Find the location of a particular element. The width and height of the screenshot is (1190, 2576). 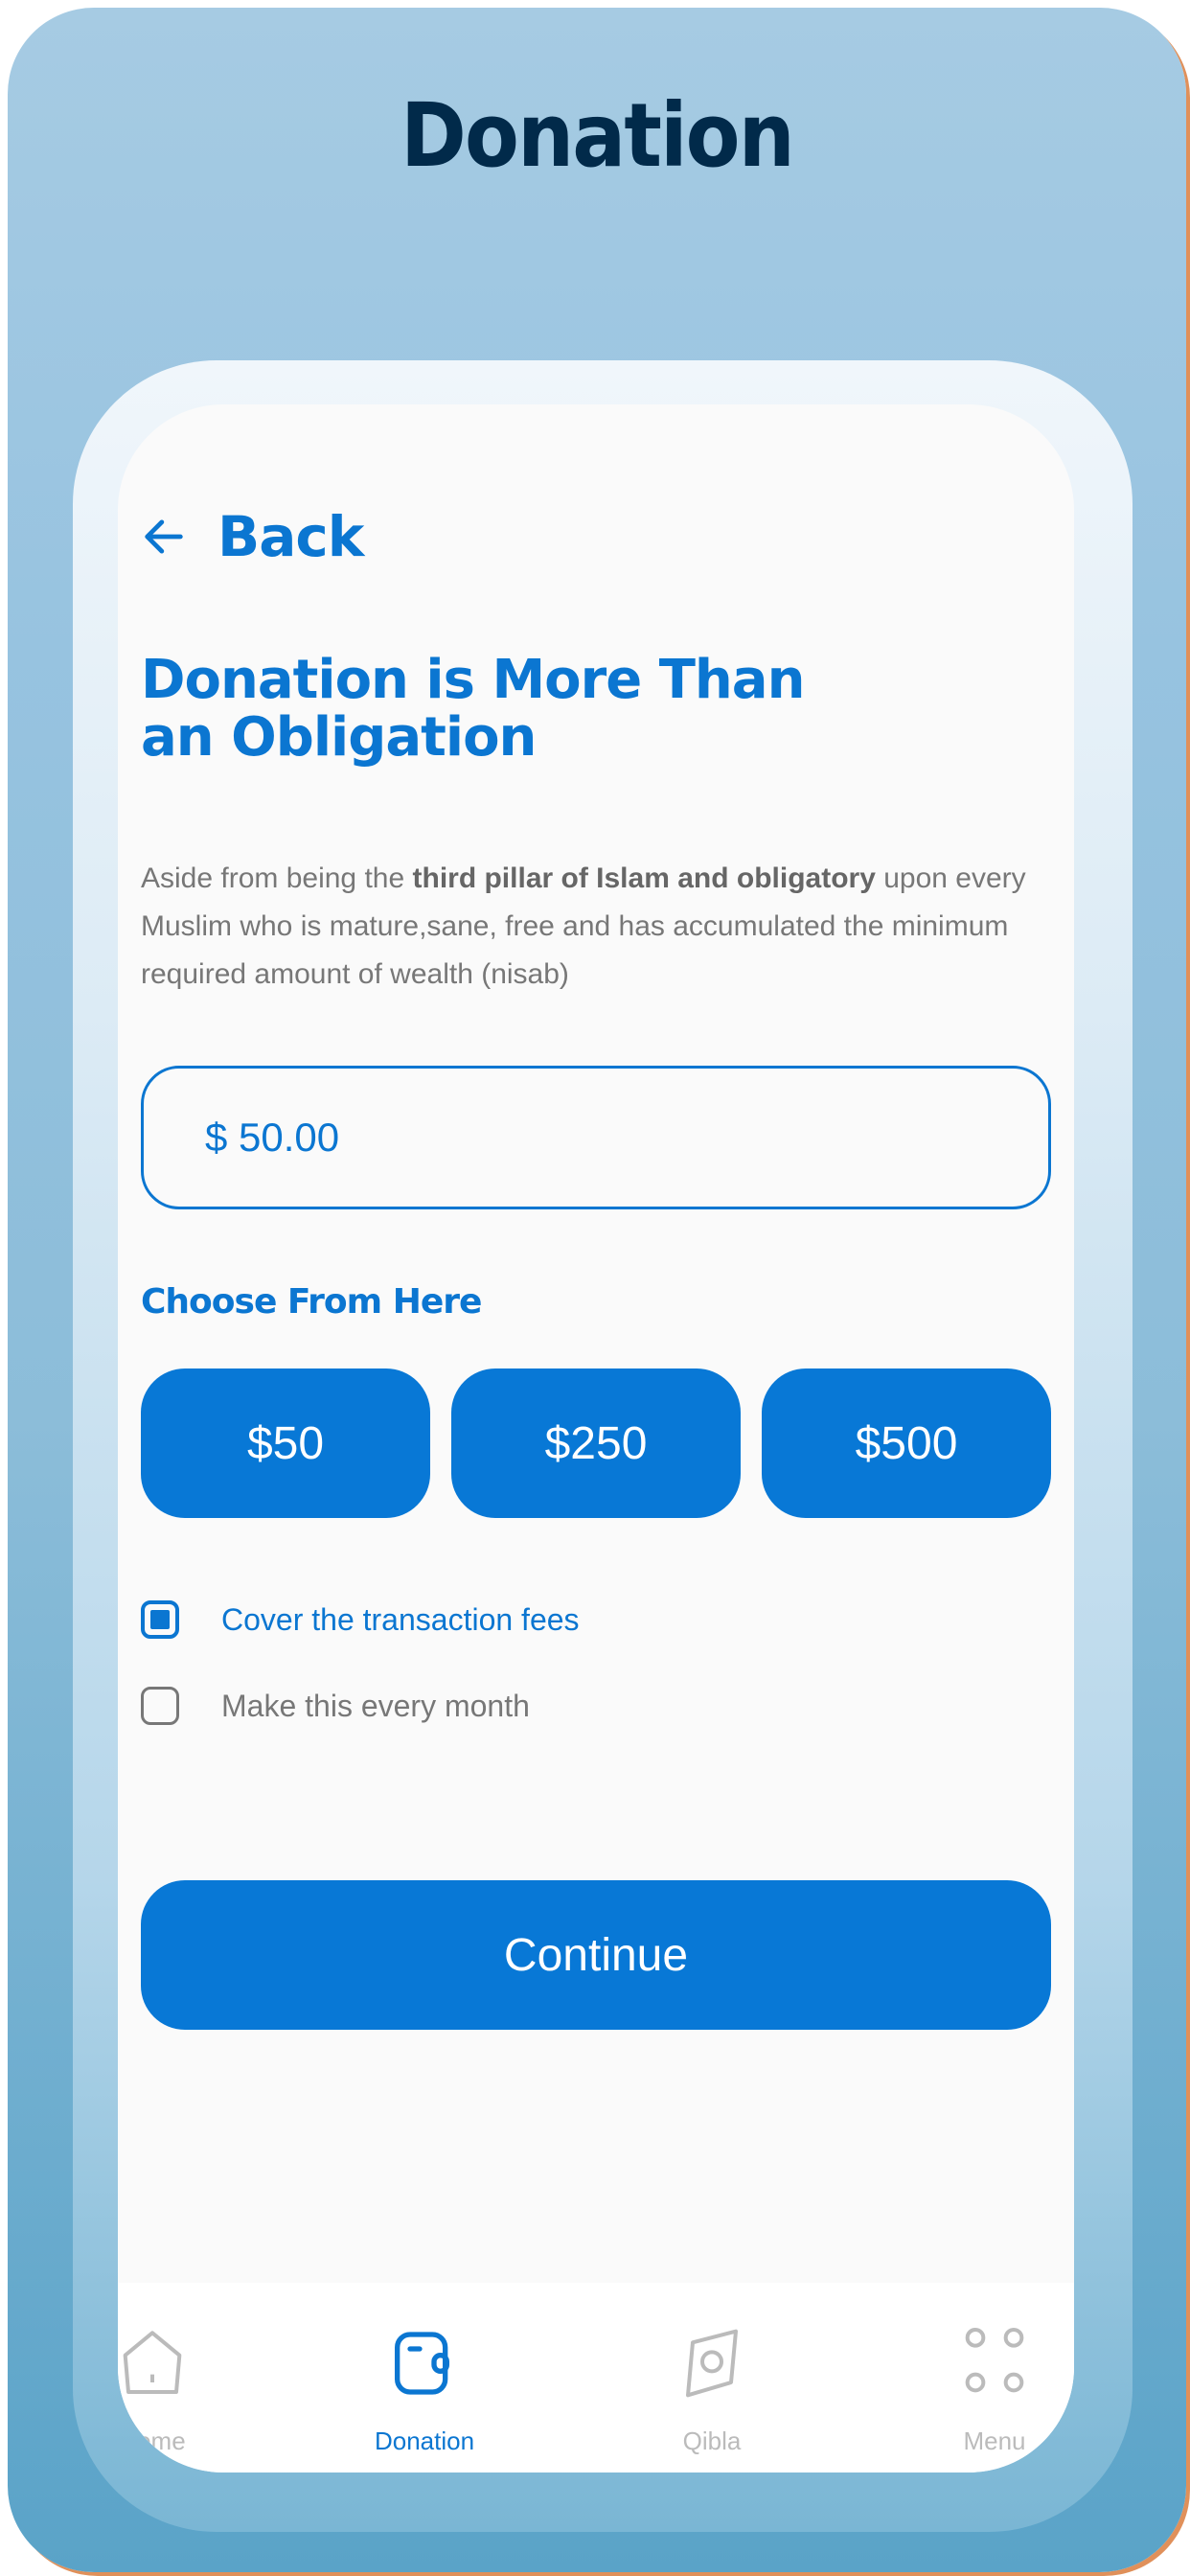

tab-menu-label: Menu is located at coordinates (995, 2440).